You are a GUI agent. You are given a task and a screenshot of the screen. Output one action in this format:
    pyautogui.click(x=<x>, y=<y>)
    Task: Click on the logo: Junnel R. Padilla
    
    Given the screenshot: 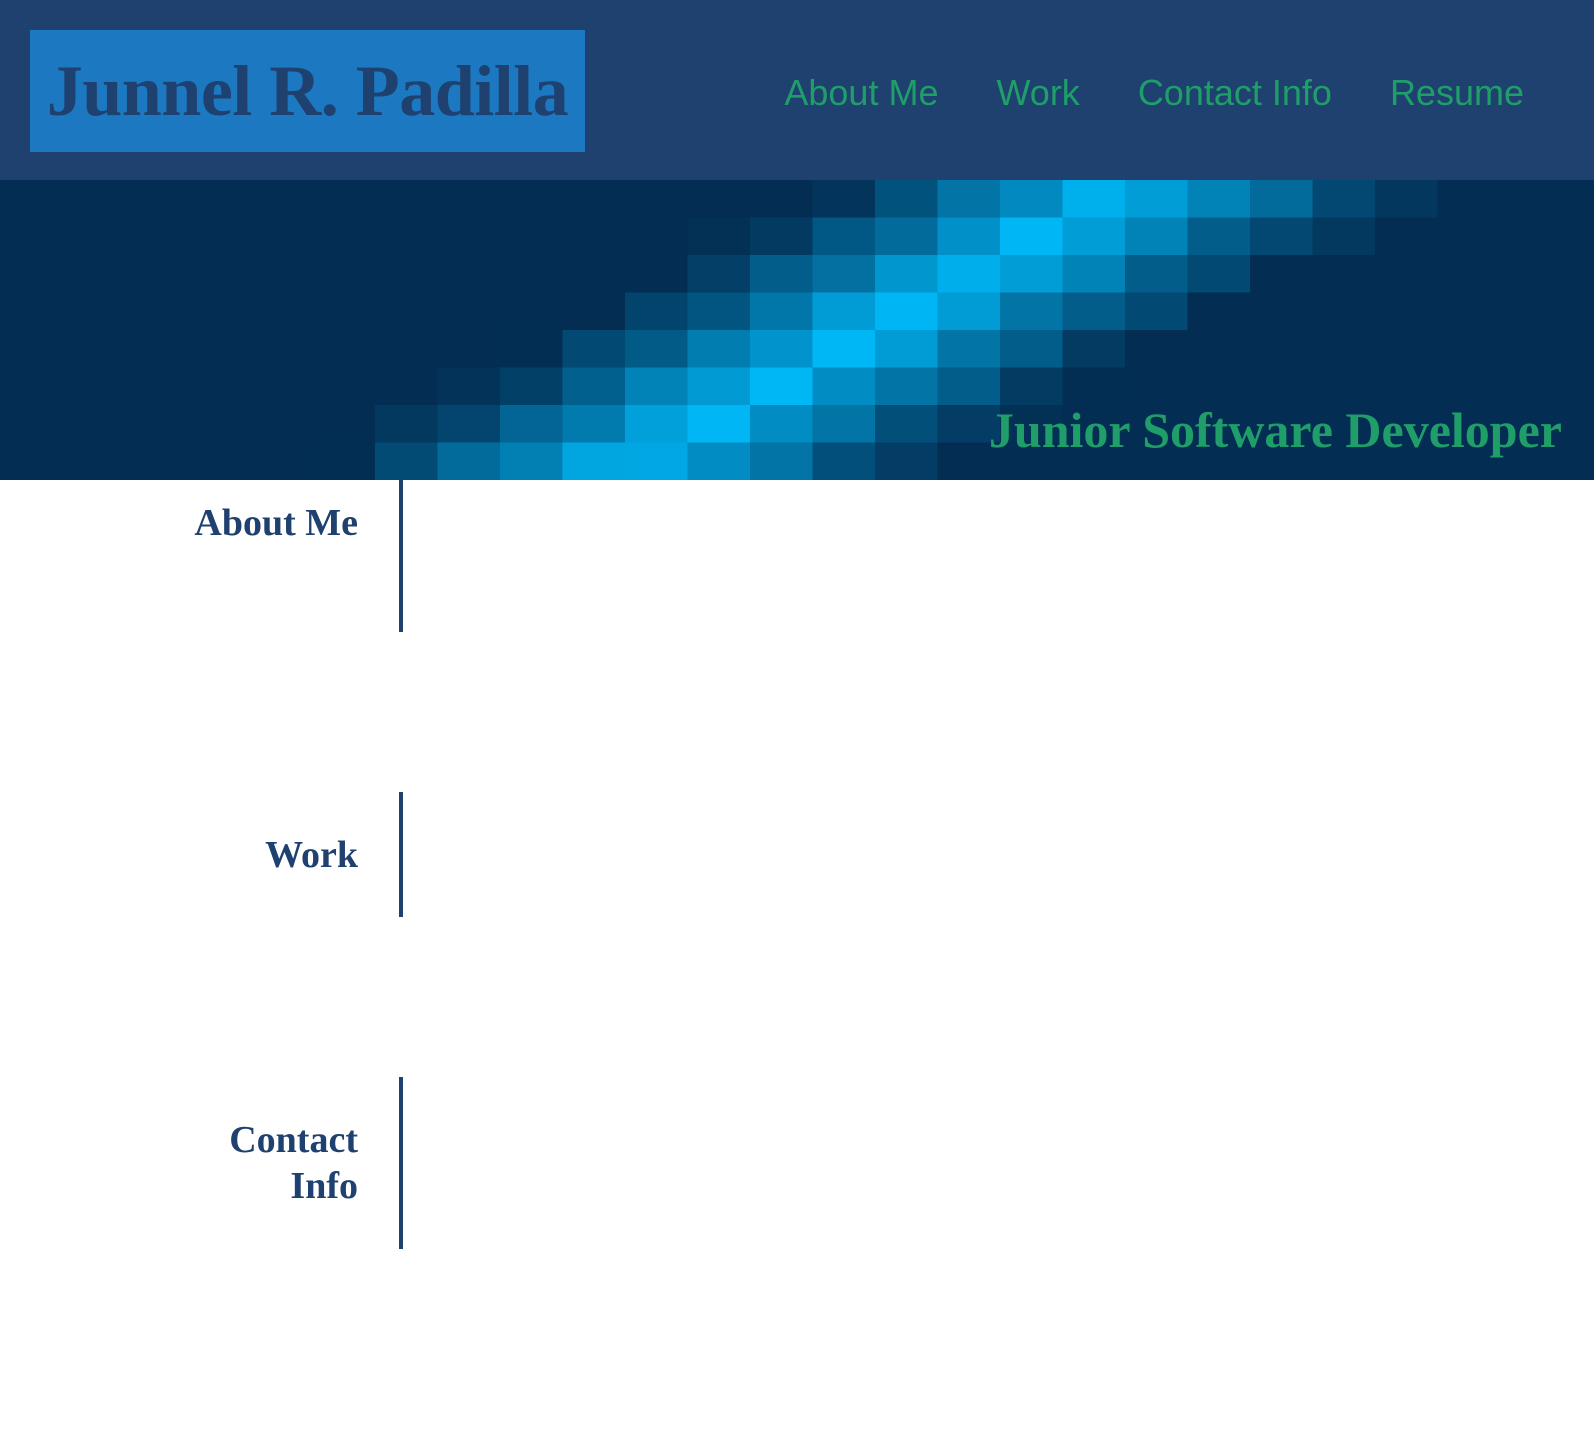 What is the action you would take?
    pyautogui.click(x=307, y=91)
    